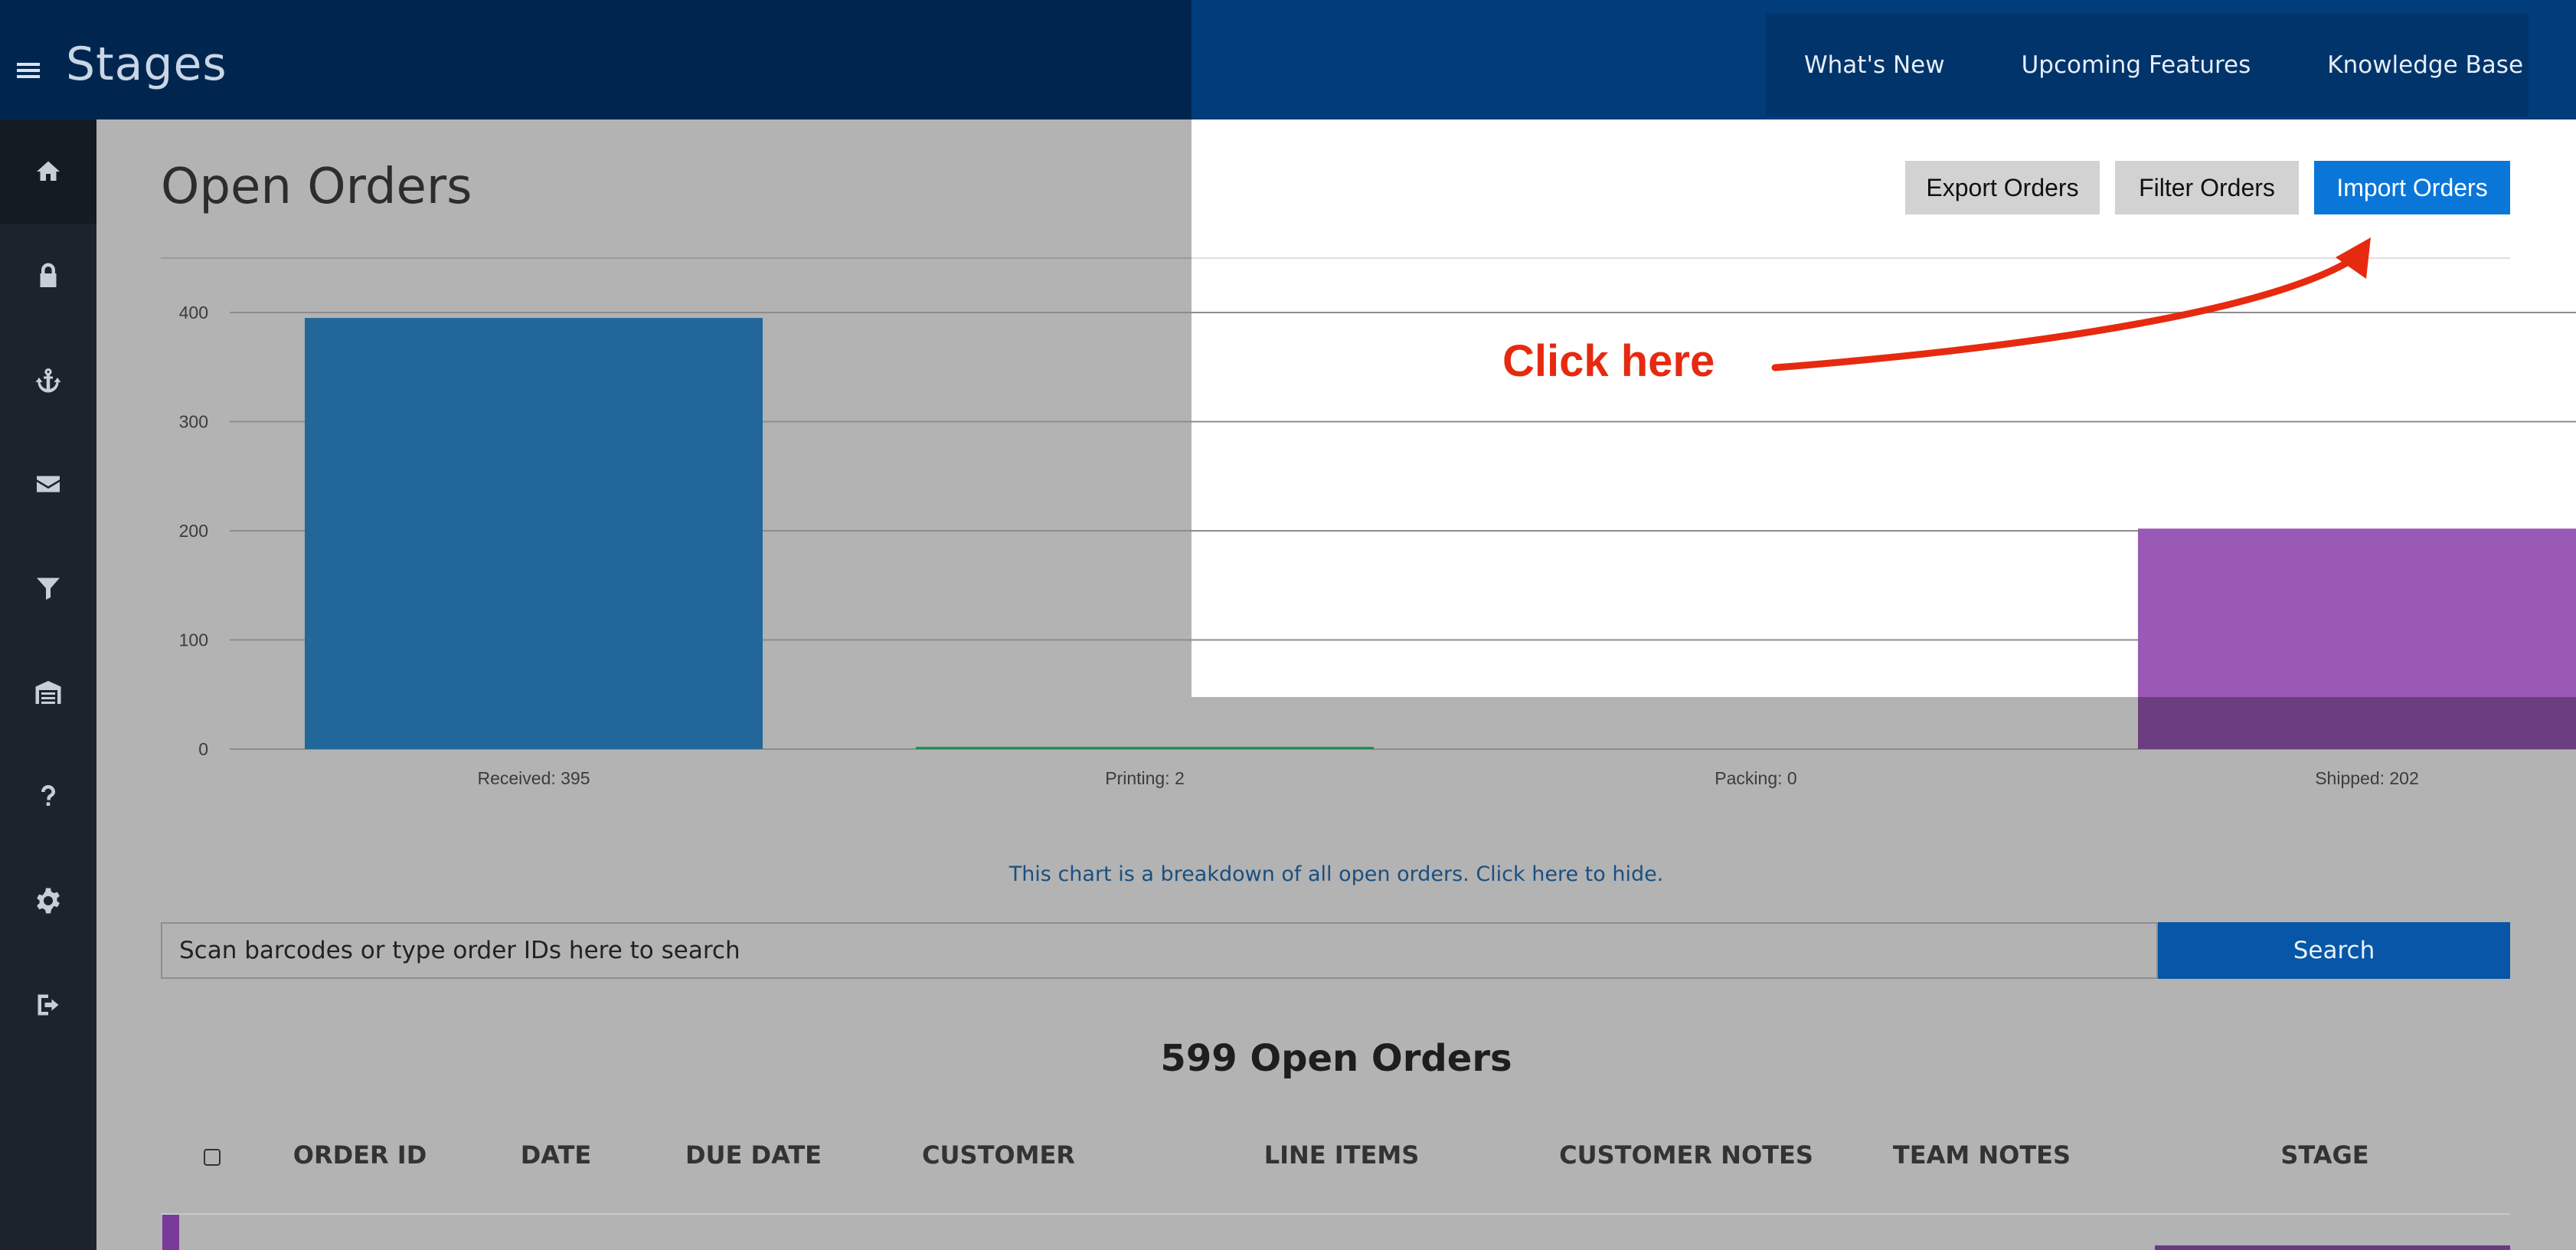 The width and height of the screenshot is (2576, 1250). Describe the element at coordinates (48, 901) in the screenshot. I see `gear-icon` at that location.